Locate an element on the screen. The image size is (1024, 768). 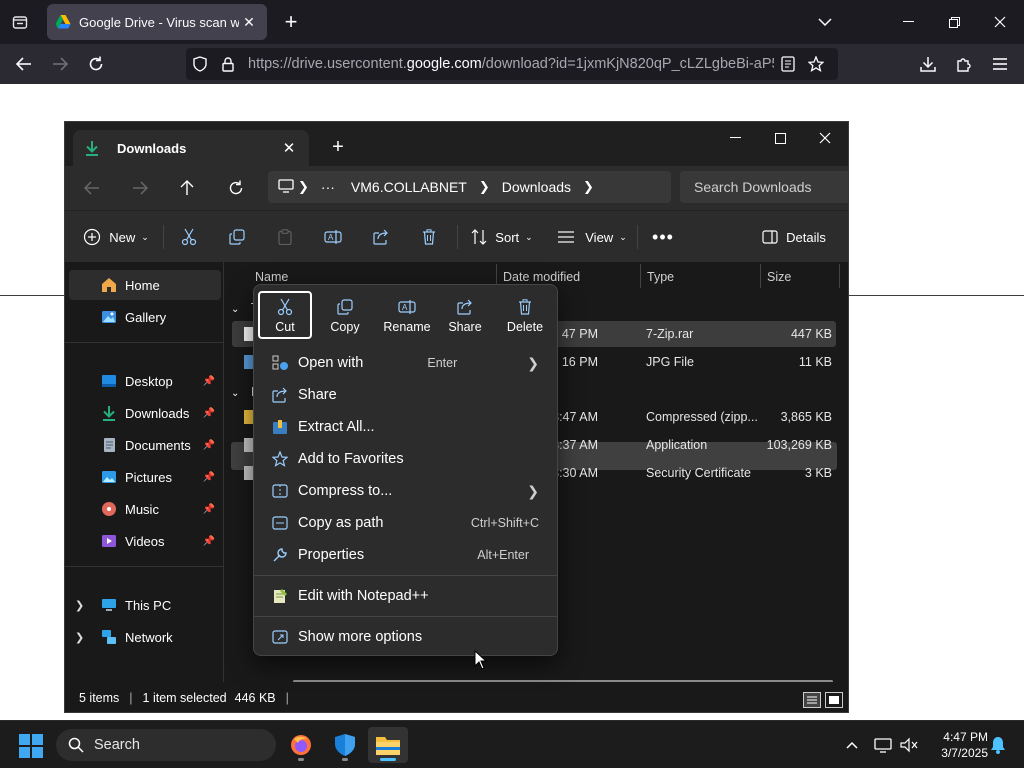
menu-item-add-favorites: Add to Favorites is located at coordinates (405, 459).